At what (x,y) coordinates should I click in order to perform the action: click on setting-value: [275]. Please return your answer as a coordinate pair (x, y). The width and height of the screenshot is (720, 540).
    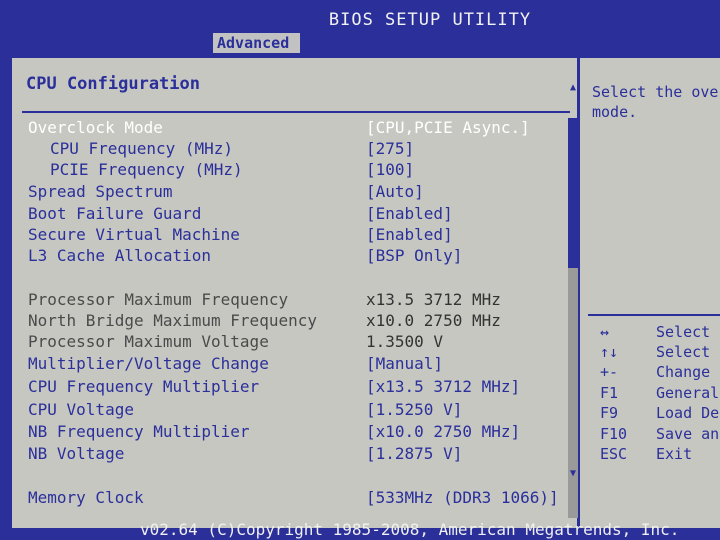
    Looking at the image, I should click on (390, 148).